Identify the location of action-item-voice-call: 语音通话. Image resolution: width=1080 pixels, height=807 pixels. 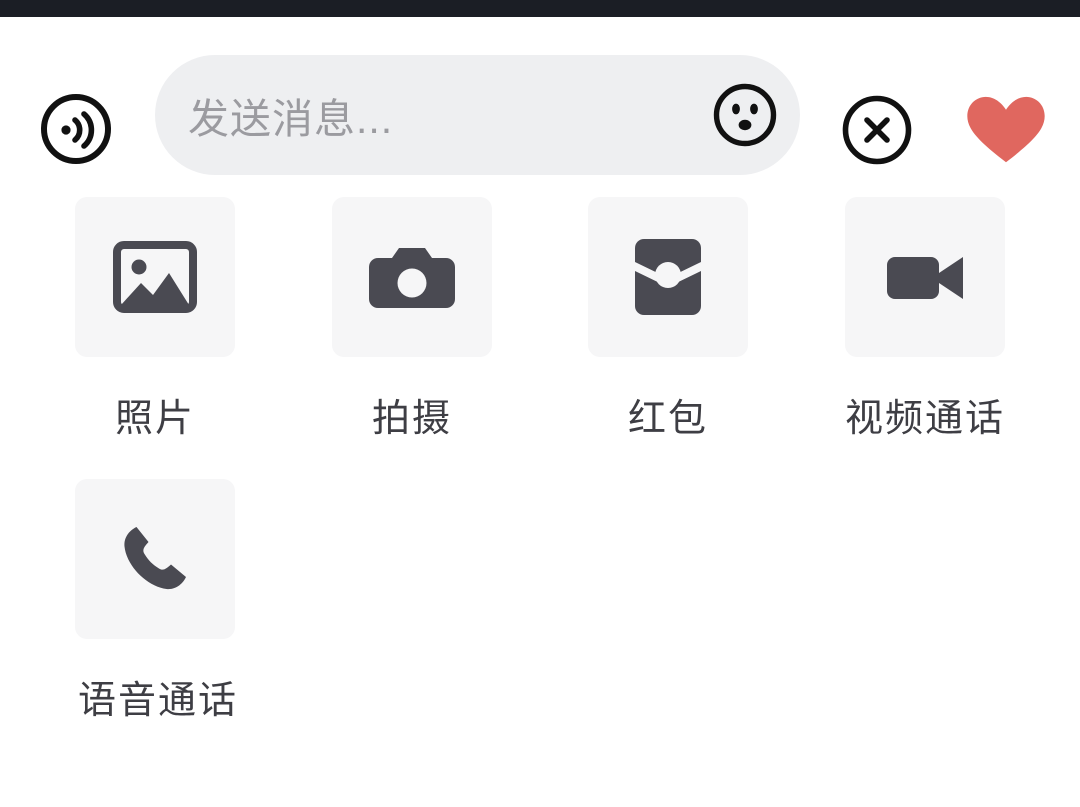
(157, 601).